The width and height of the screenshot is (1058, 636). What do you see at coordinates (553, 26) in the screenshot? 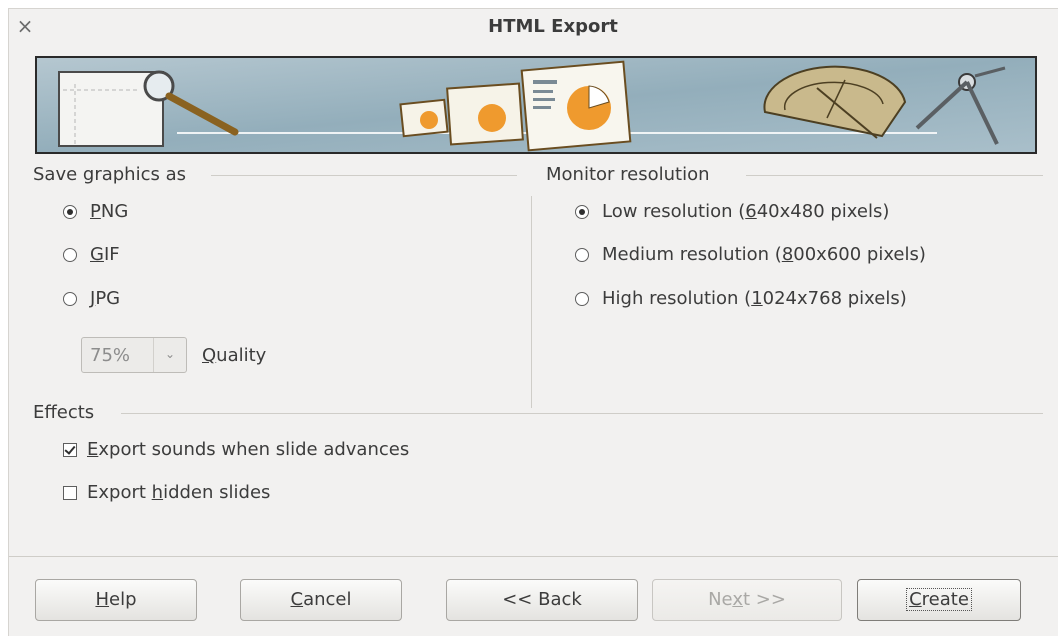
I see `dialog-title: HTML Export` at bounding box center [553, 26].